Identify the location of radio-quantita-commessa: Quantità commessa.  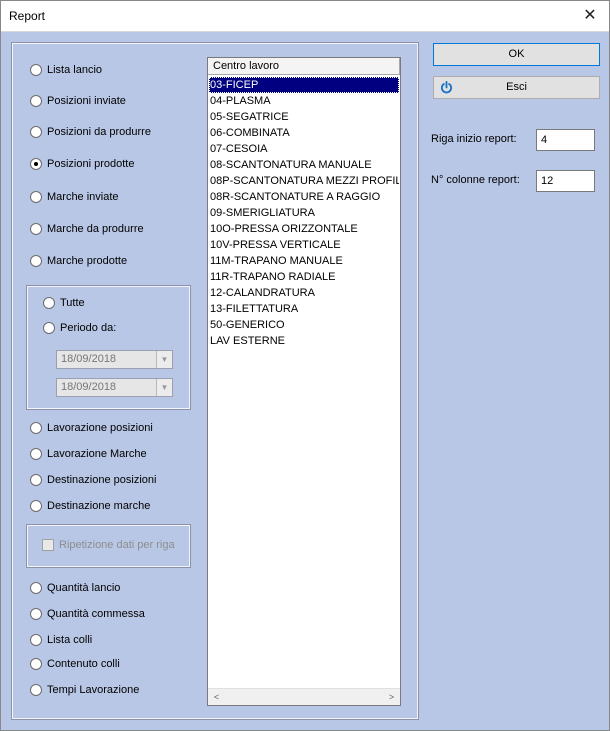
(87, 614).